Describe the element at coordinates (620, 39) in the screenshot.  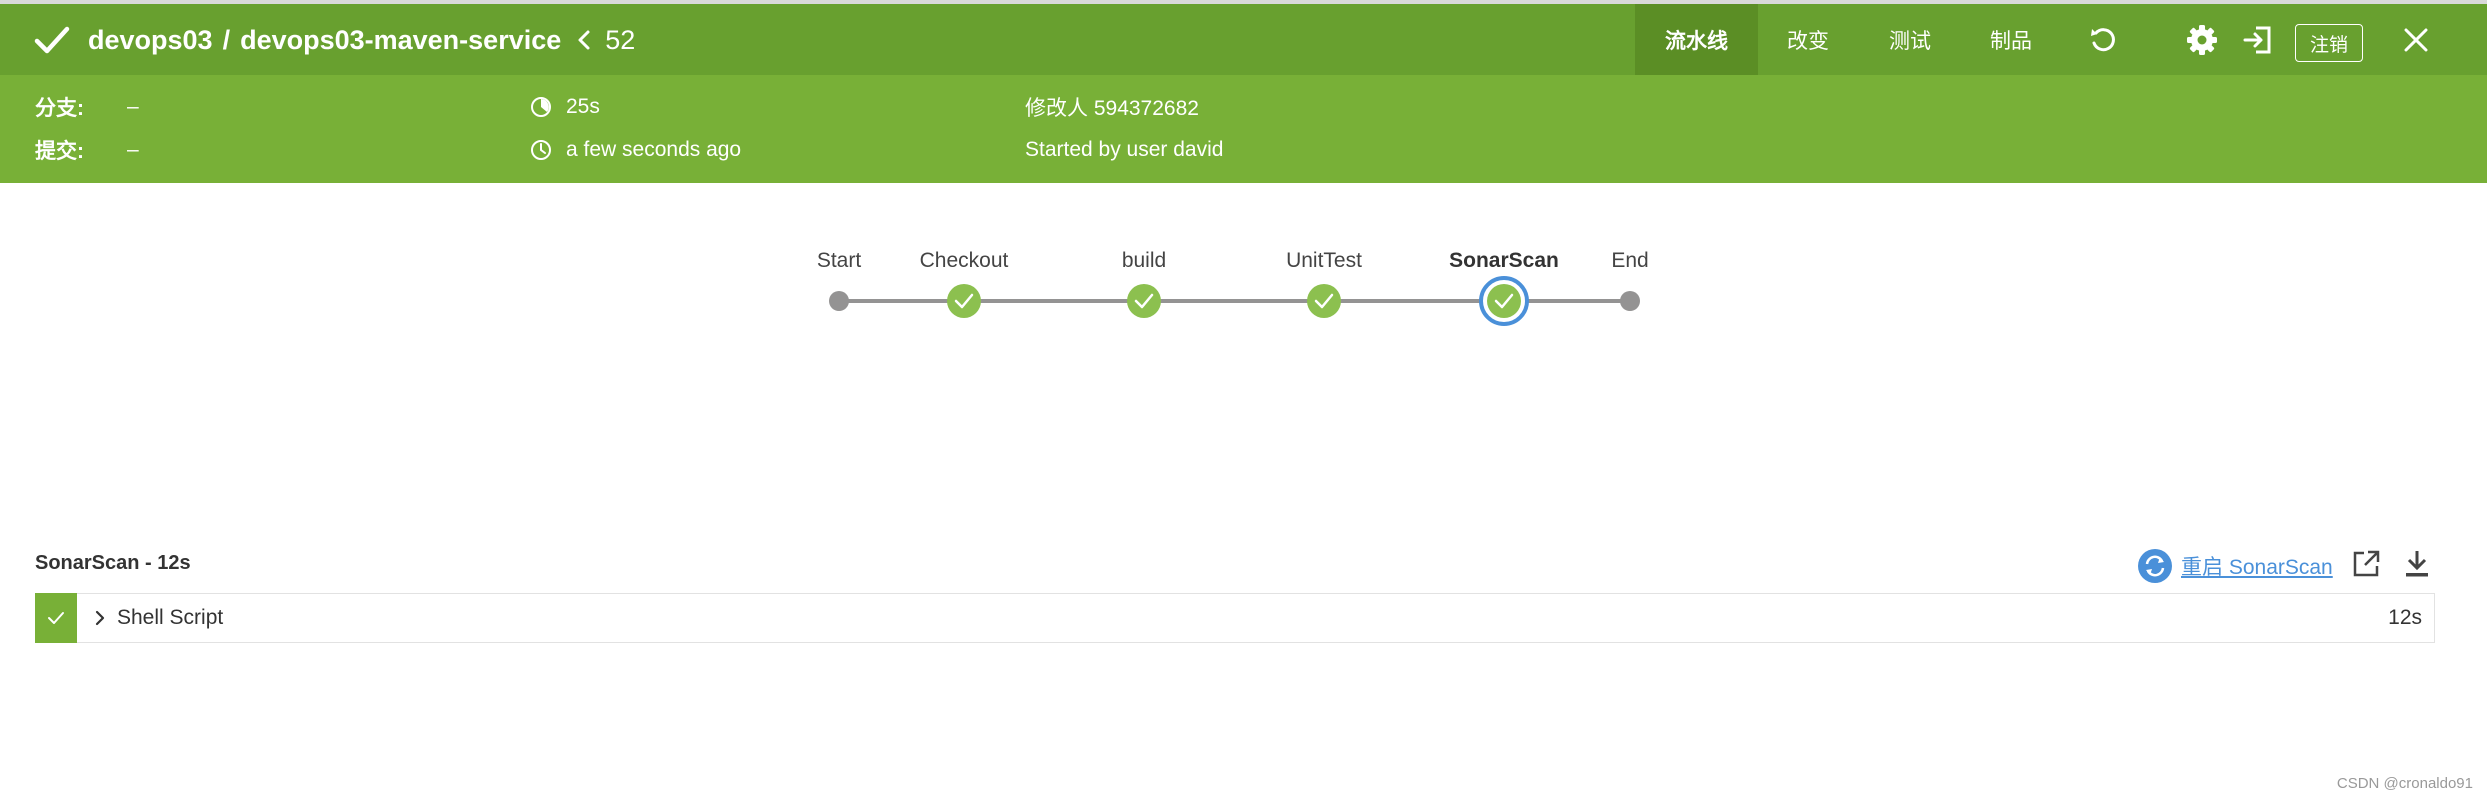
I see `run-number: 52` at that location.